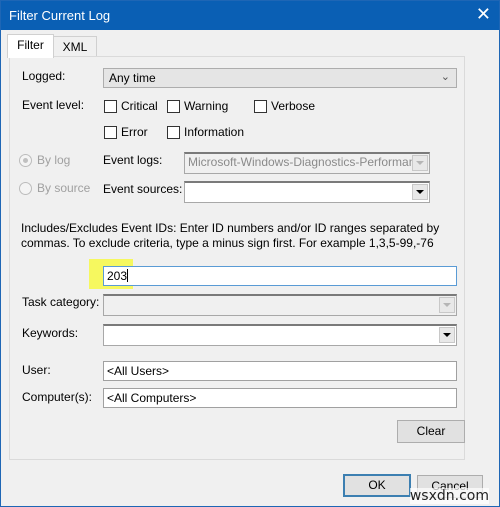 This screenshot has height=507, width=500. Describe the element at coordinates (60, 15) in the screenshot. I see `dialog-title: Filter Current Log` at that location.